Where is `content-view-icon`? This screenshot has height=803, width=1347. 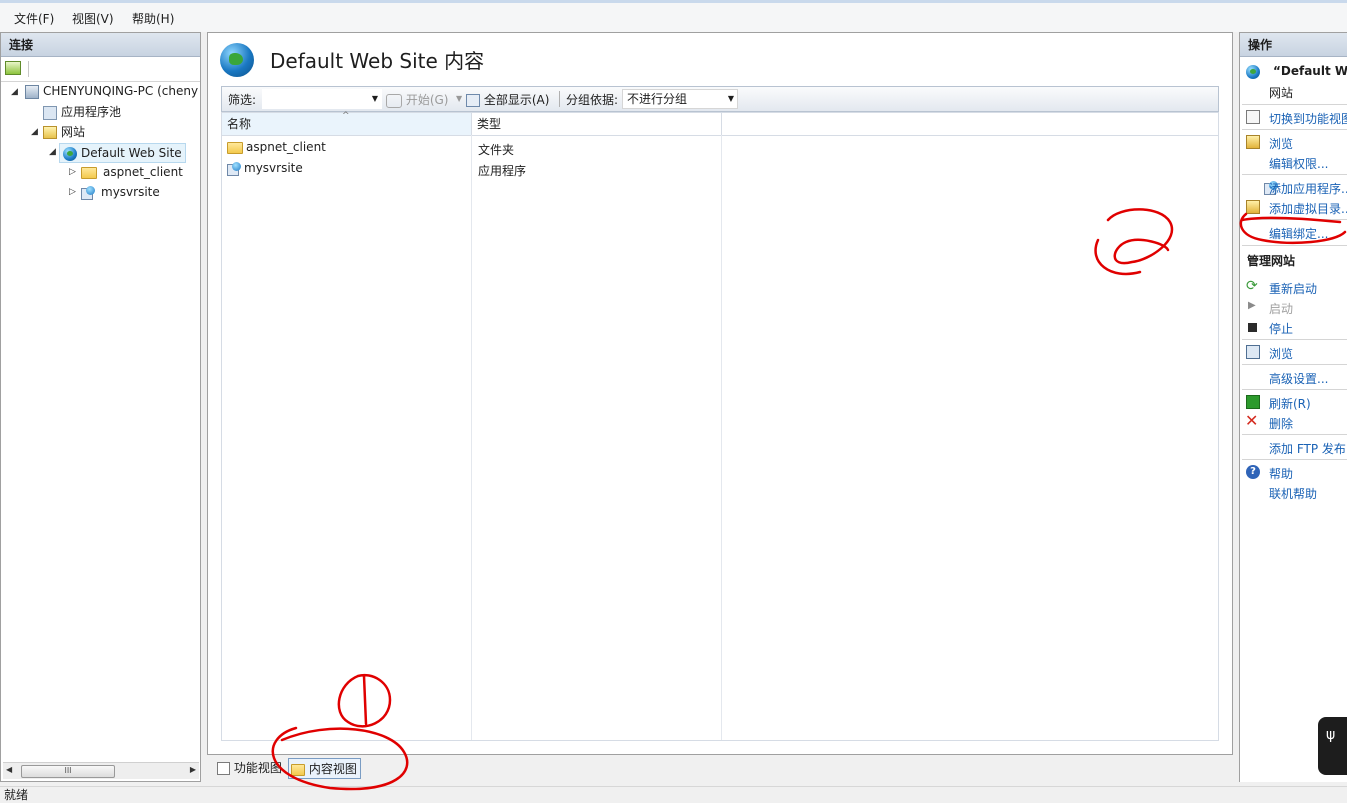
content-view-icon is located at coordinates (298, 769).